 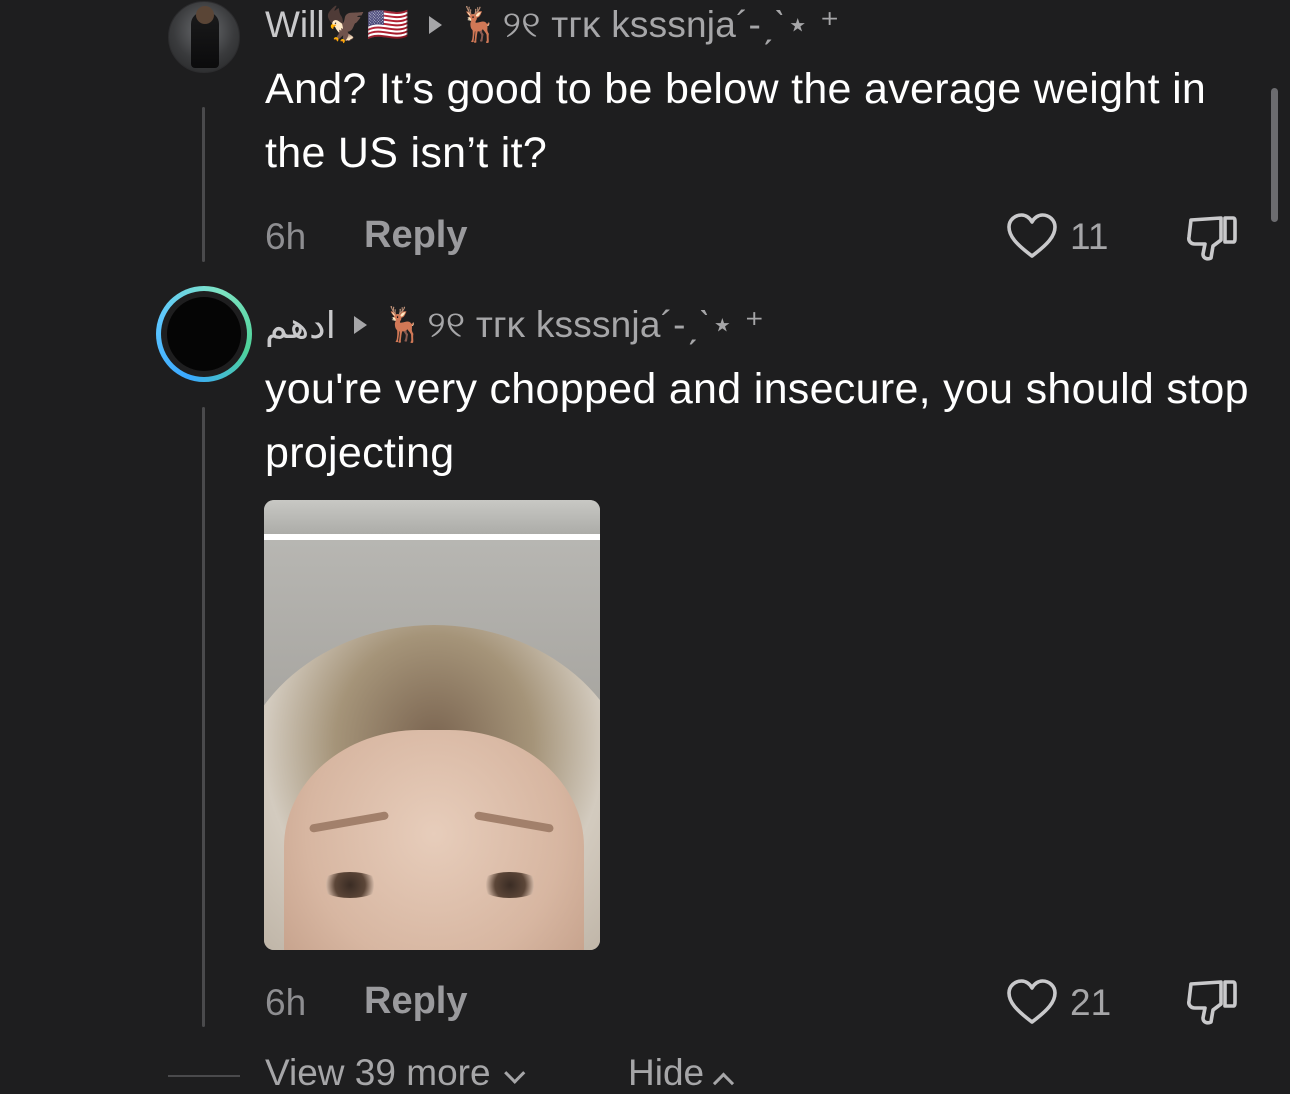 I want to click on author-badges: 🦅🇺🇸, so click(x=367, y=25).